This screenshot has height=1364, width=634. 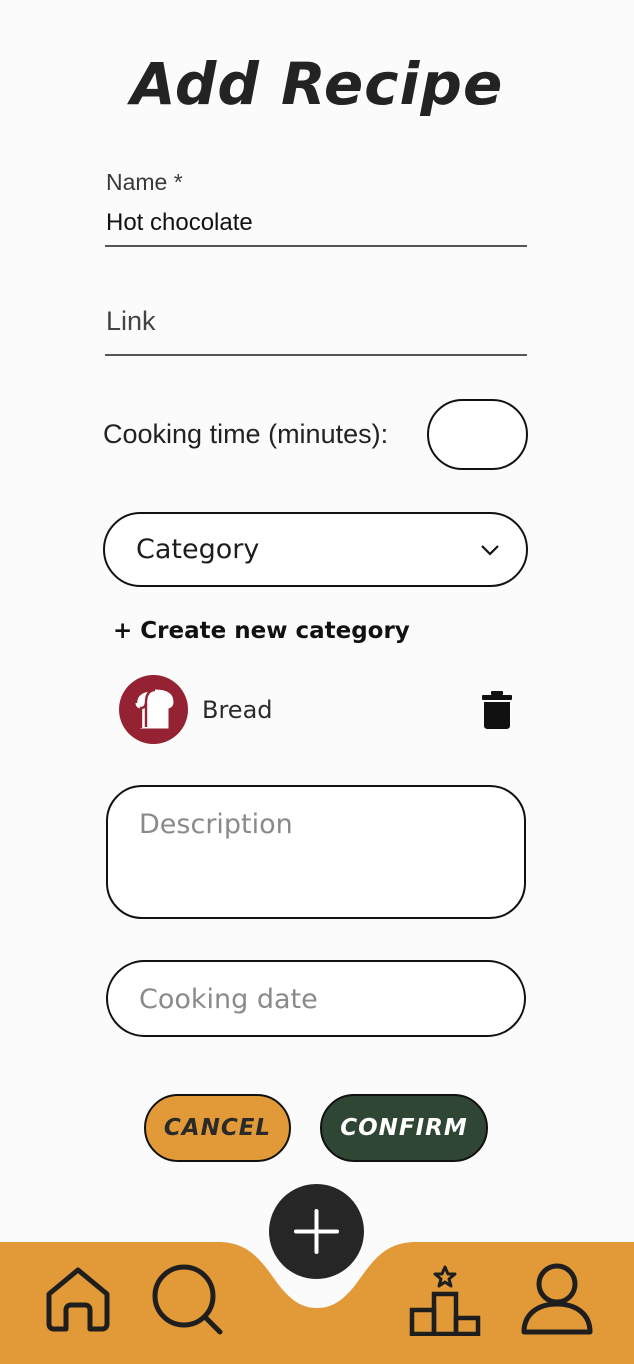 What do you see at coordinates (217, 1128) in the screenshot?
I see `cancel-button: CANCEL` at bounding box center [217, 1128].